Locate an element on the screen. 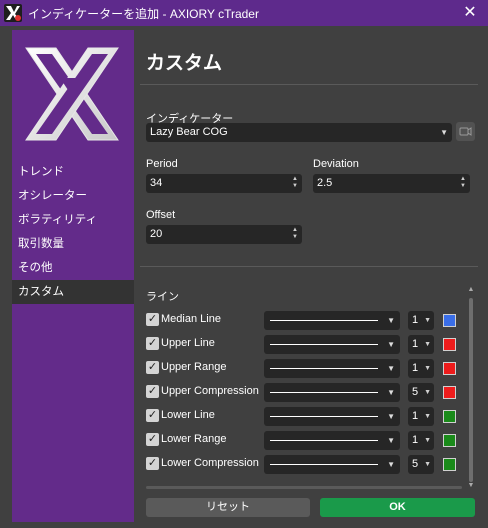 Image resolution: width=488 pixels, height=528 pixels. line-row: ✓ Upper Compression ▼ 5 ▼ is located at coordinates (301, 393).